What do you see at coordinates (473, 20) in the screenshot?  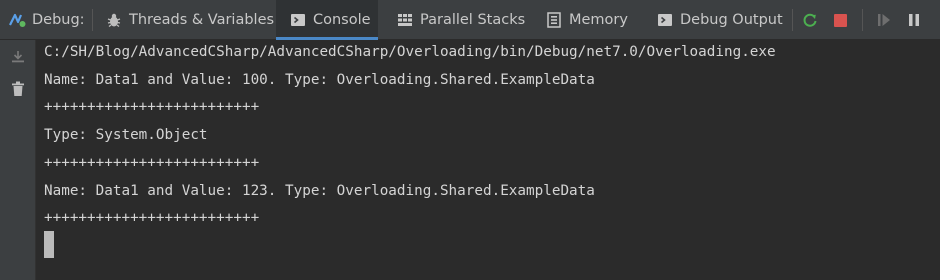 I see `tab-label: Parallel Stacks` at bounding box center [473, 20].